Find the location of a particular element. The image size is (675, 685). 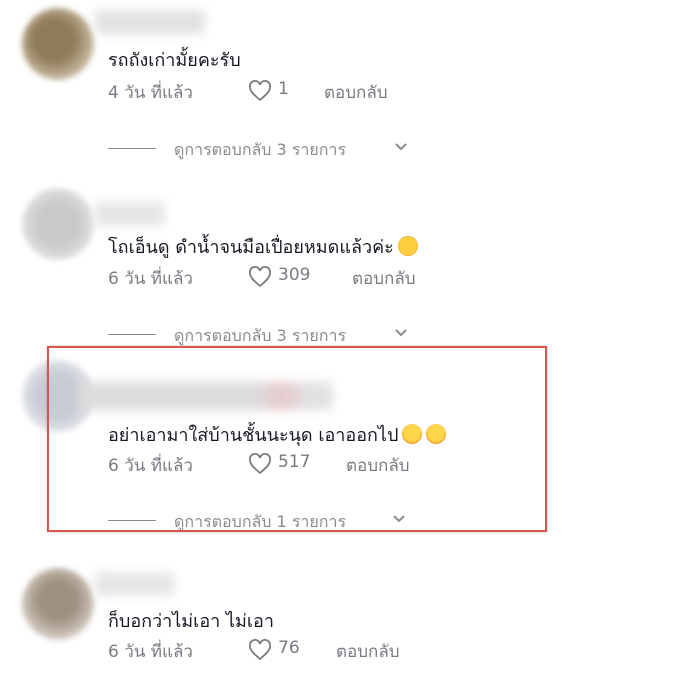

like-count: 309 is located at coordinates (294, 275).